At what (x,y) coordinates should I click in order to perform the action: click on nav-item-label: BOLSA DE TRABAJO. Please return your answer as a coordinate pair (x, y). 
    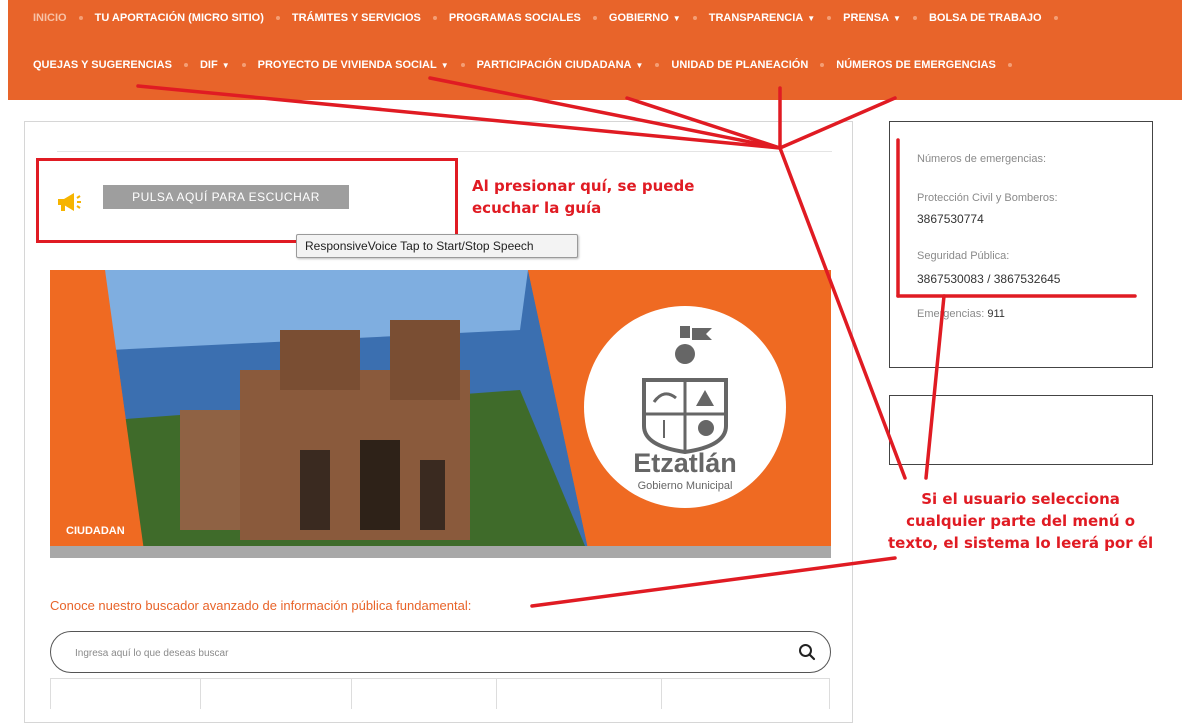
    Looking at the image, I should click on (985, 18).